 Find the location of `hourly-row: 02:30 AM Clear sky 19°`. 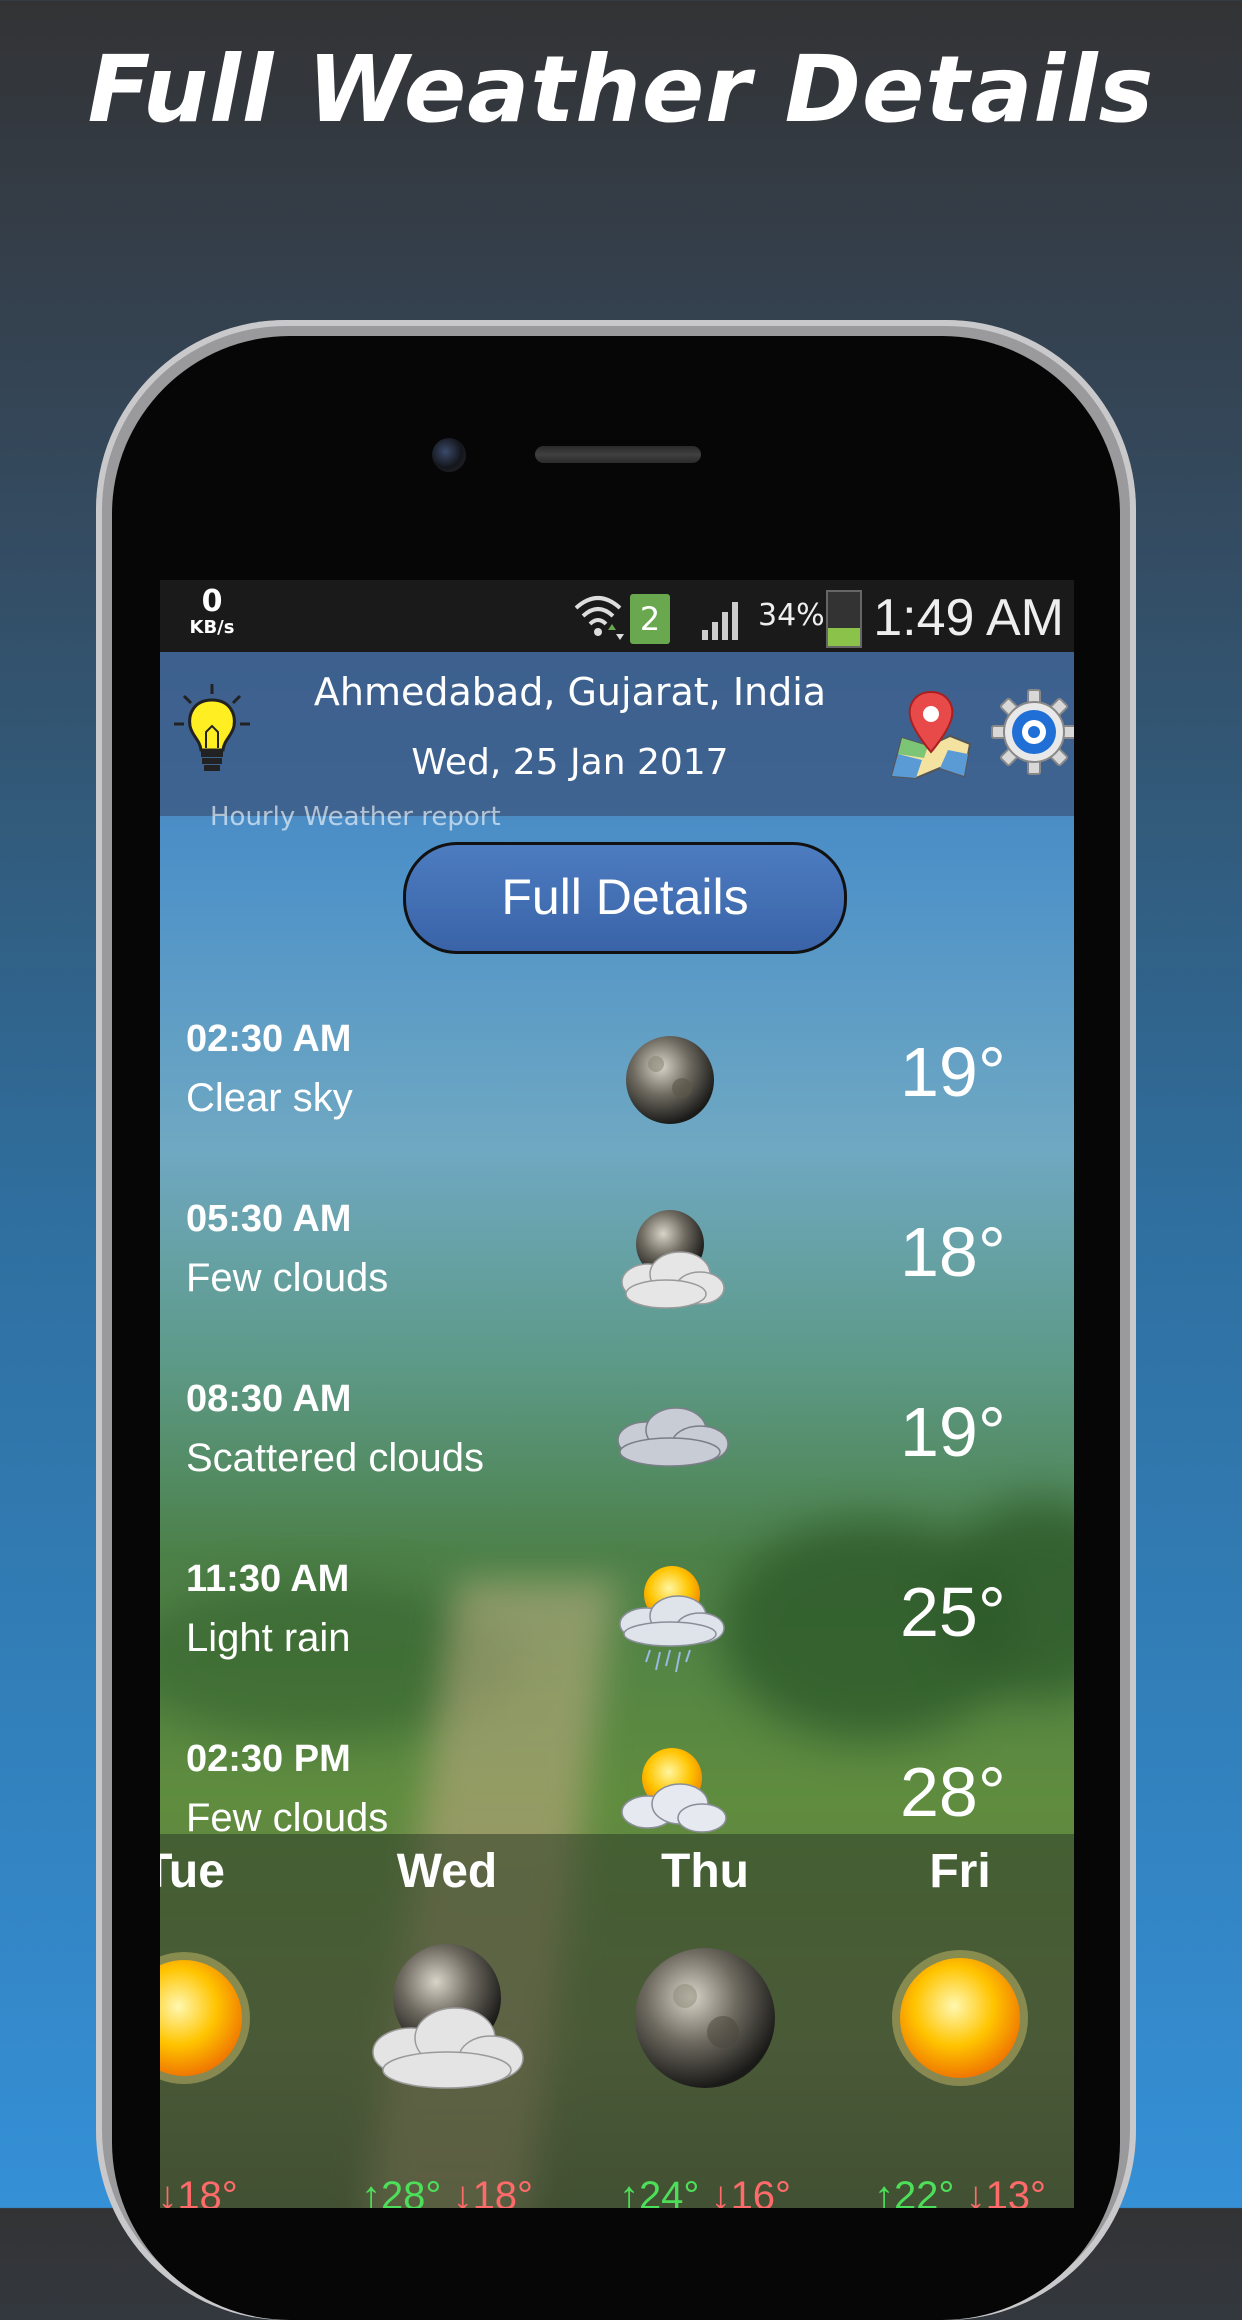

hourly-row: 02:30 AM Clear sky 19° is located at coordinates (617, 1093).